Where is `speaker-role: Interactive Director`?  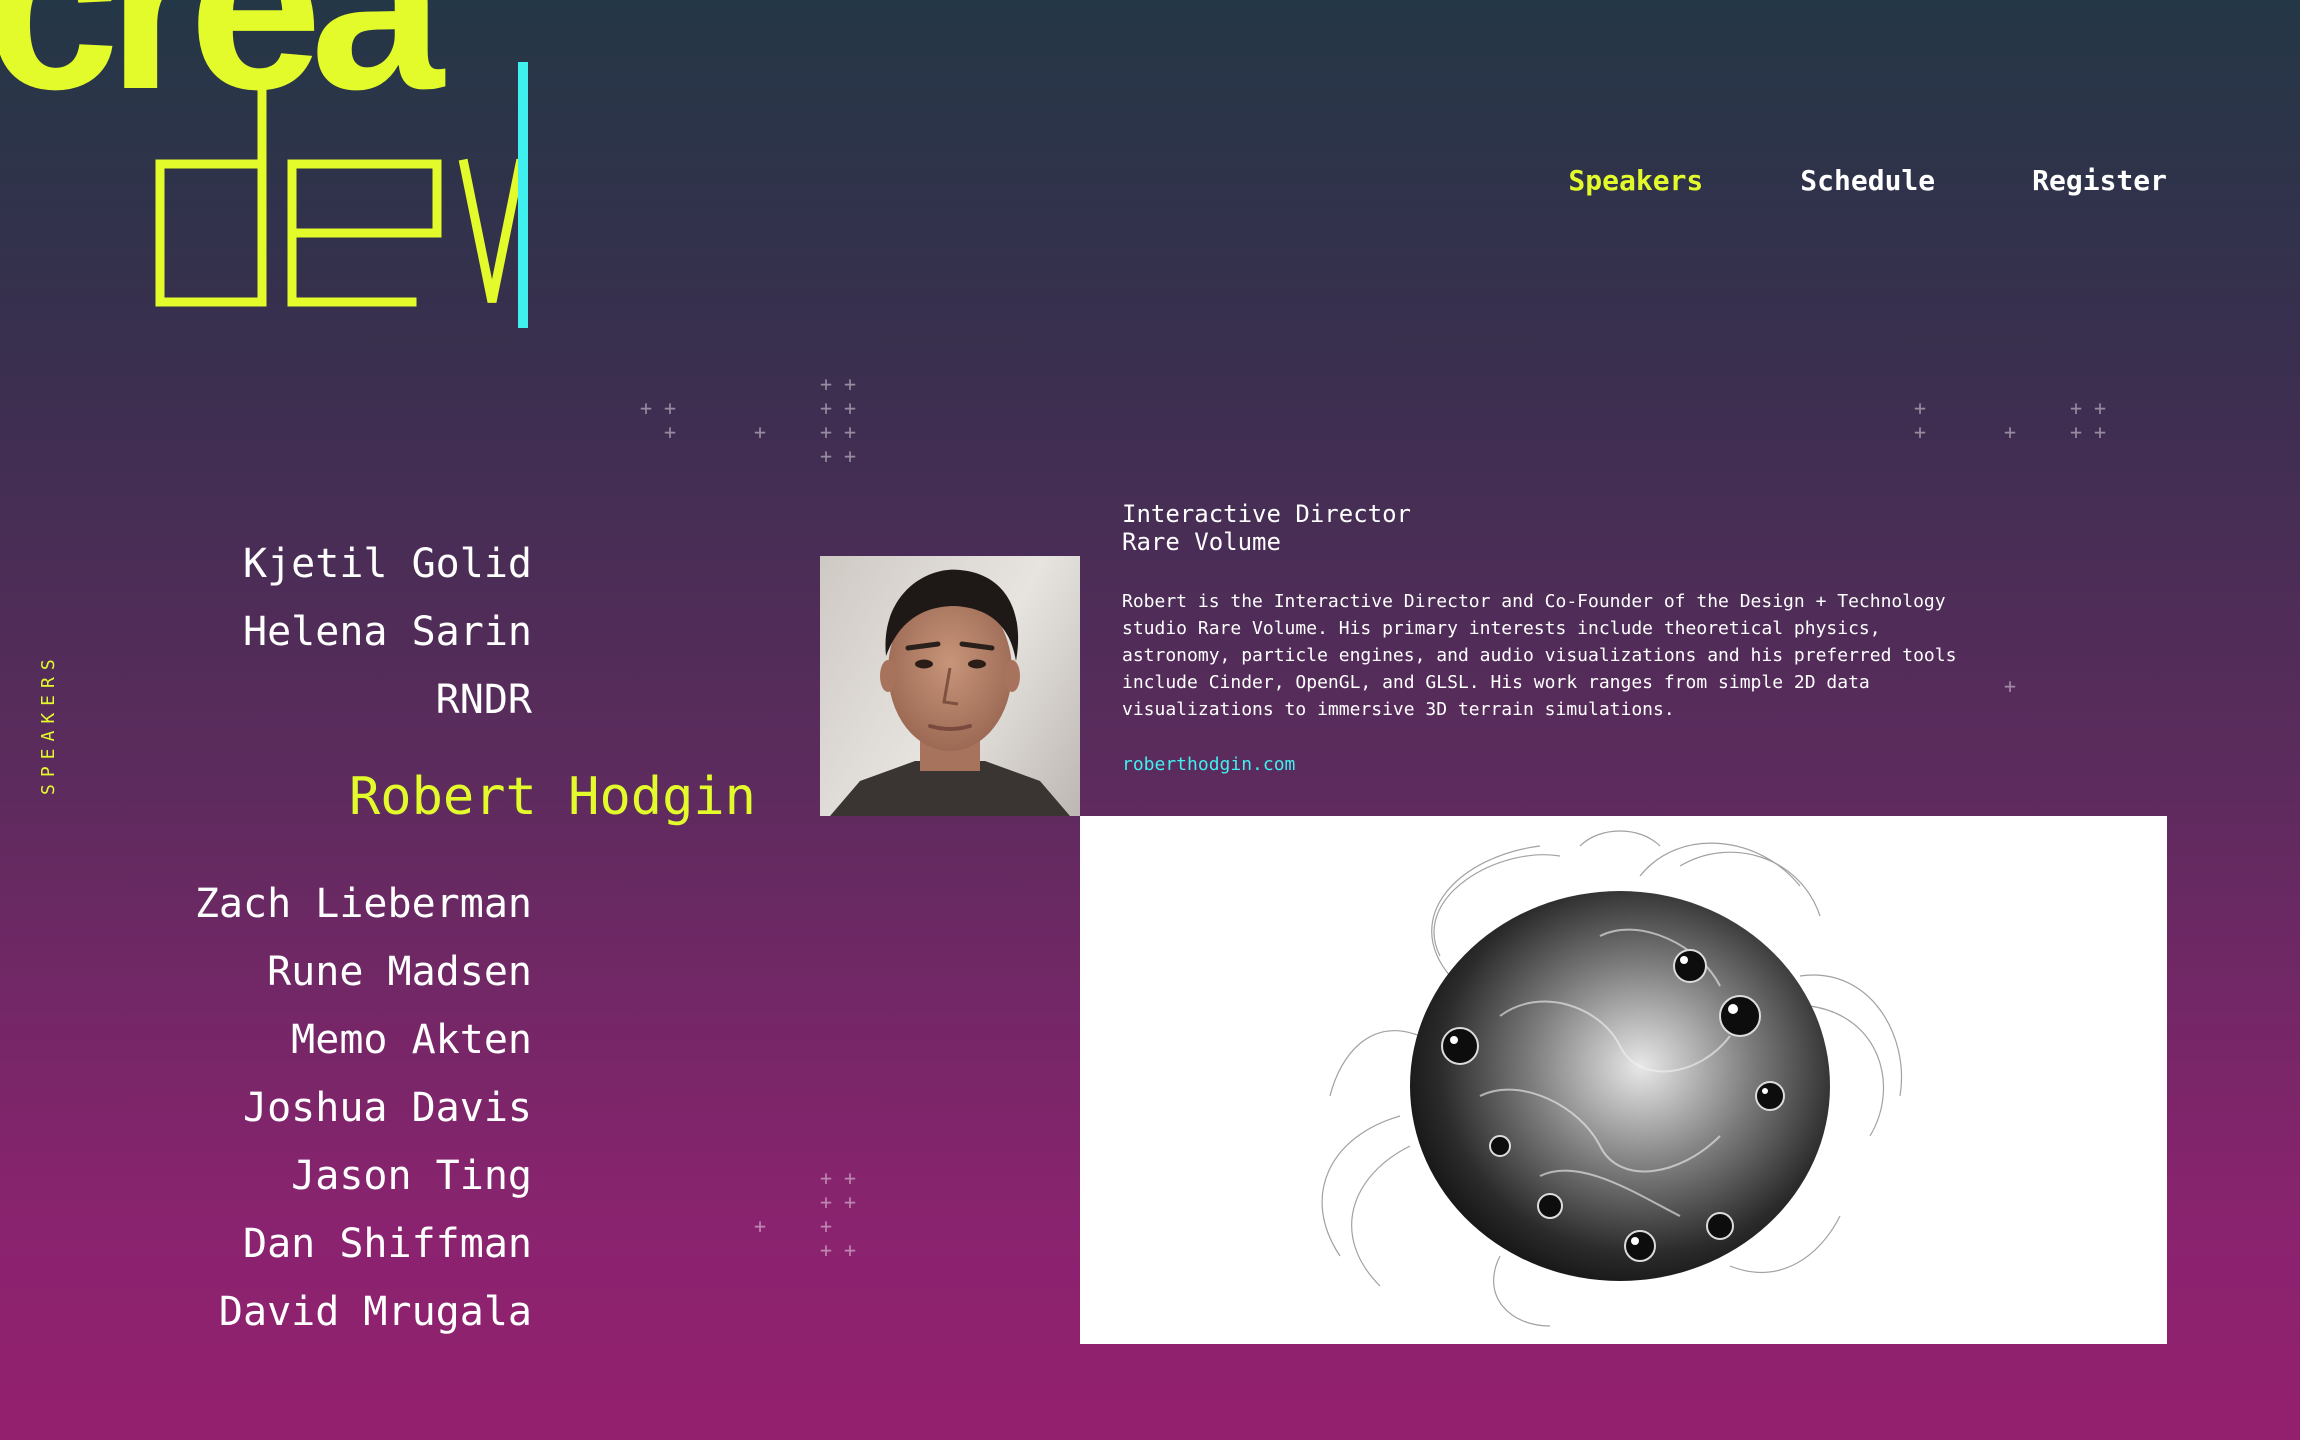
speaker-role: Interactive Director is located at coordinates (1266, 514).